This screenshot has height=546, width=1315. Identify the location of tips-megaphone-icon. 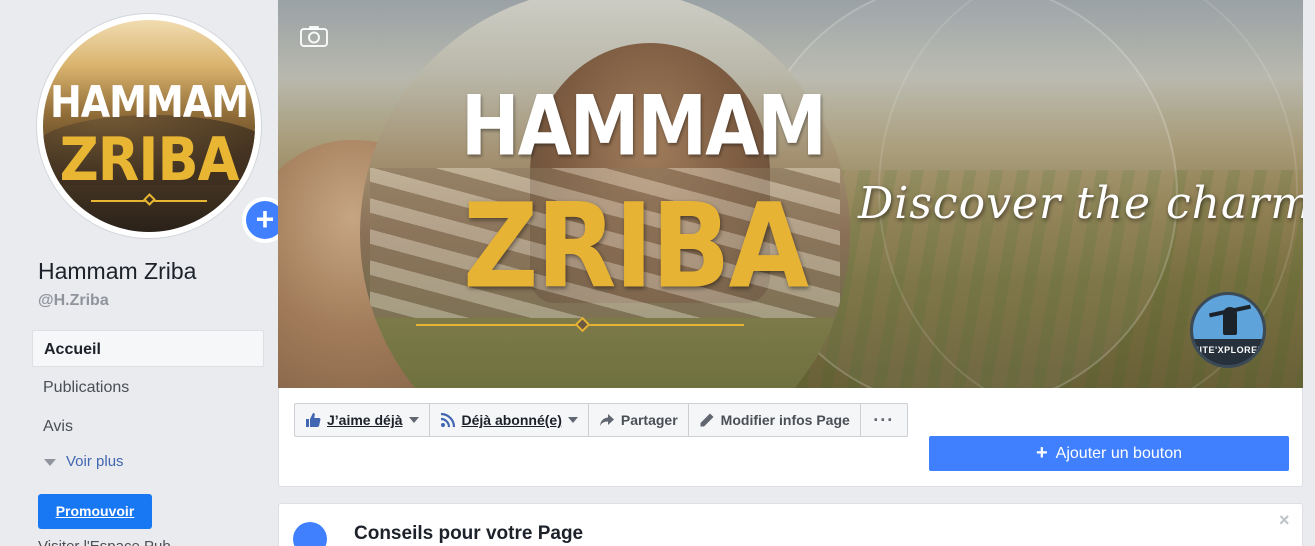
(310, 534).